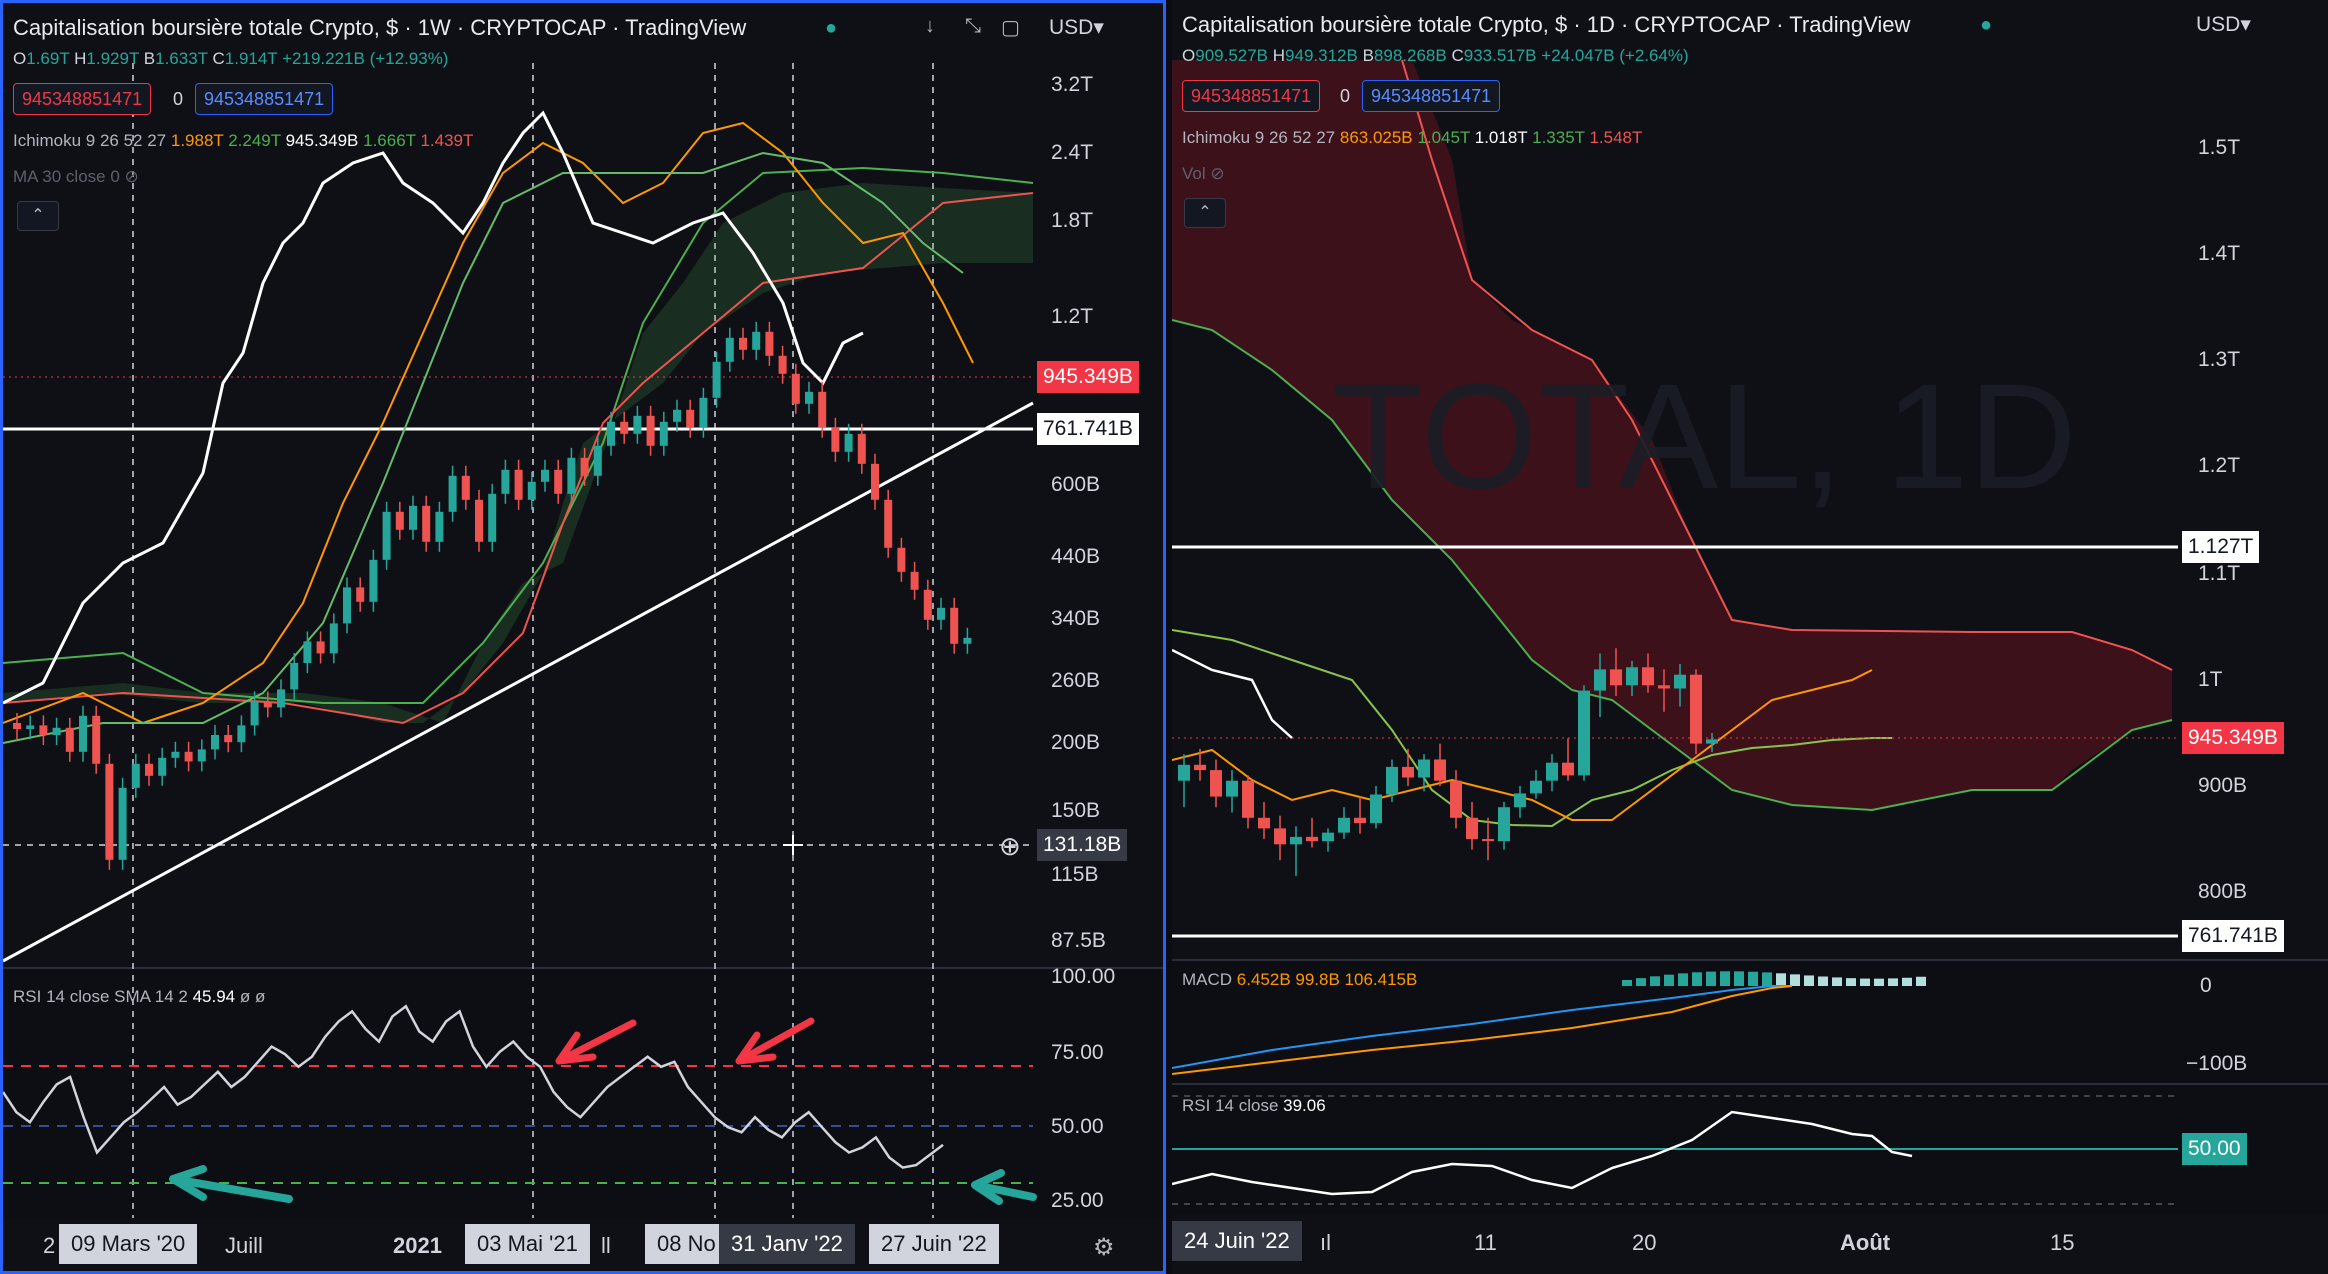 The height and width of the screenshot is (1274, 2328). Describe the element at coordinates (1088, 377) in the screenshot. I see `last-price-label: 945.349B` at that location.